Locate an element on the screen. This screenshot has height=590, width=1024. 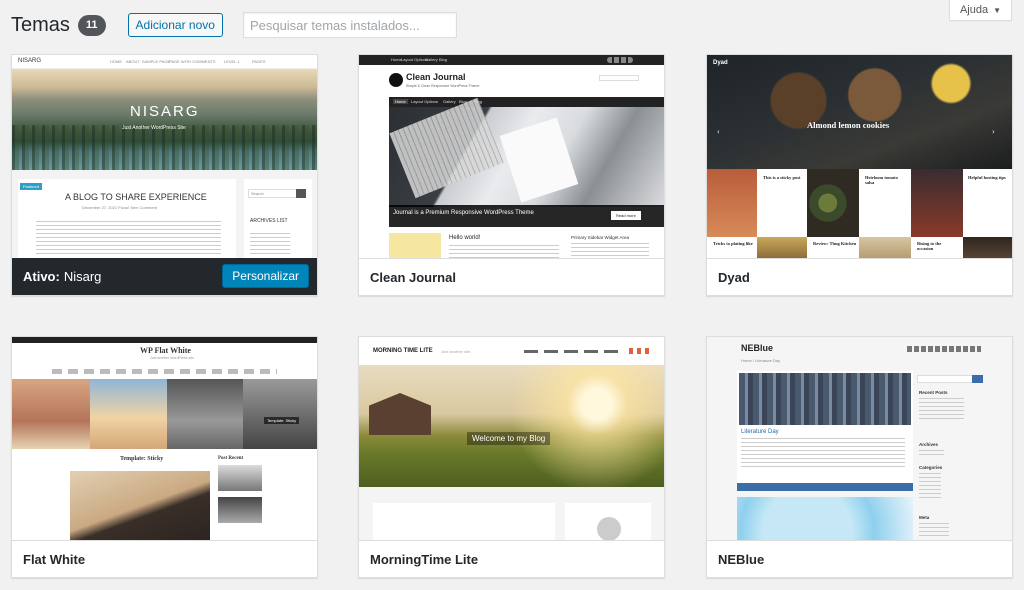
theme-name: Clean Journal is located at coordinates (413, 277).